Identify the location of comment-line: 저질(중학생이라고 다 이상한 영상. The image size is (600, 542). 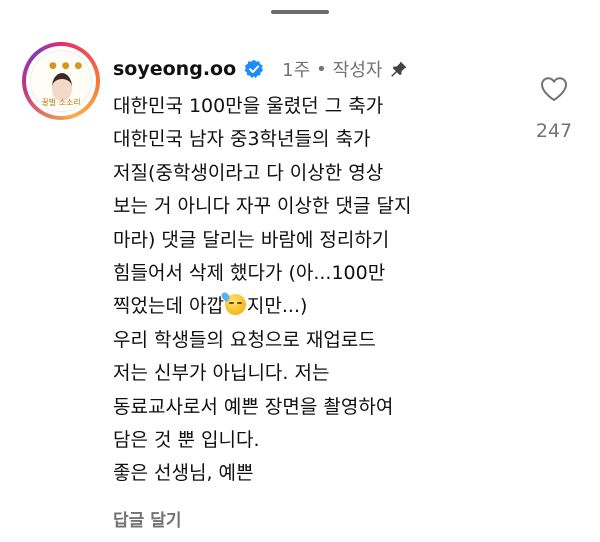
(248, 172).